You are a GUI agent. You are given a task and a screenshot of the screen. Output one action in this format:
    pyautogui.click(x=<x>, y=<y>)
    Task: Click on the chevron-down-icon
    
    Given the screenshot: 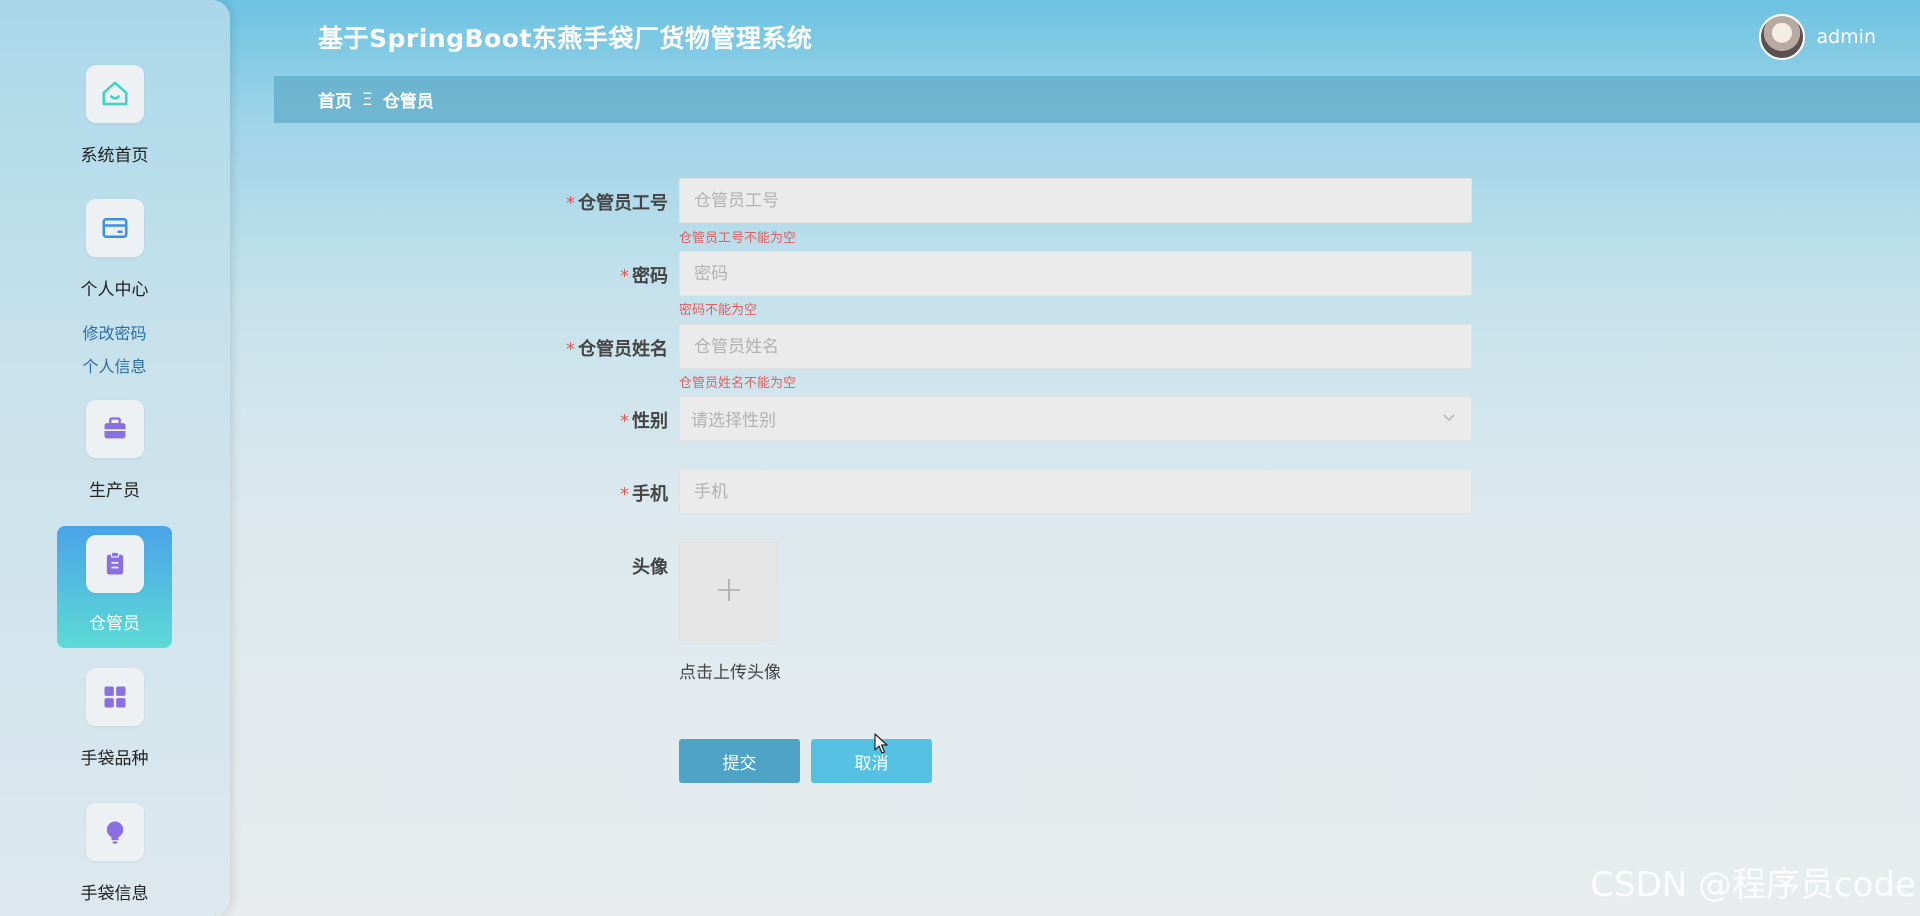 What is the action you would take?
    pyautogui.click(x=1449, y=419)
    